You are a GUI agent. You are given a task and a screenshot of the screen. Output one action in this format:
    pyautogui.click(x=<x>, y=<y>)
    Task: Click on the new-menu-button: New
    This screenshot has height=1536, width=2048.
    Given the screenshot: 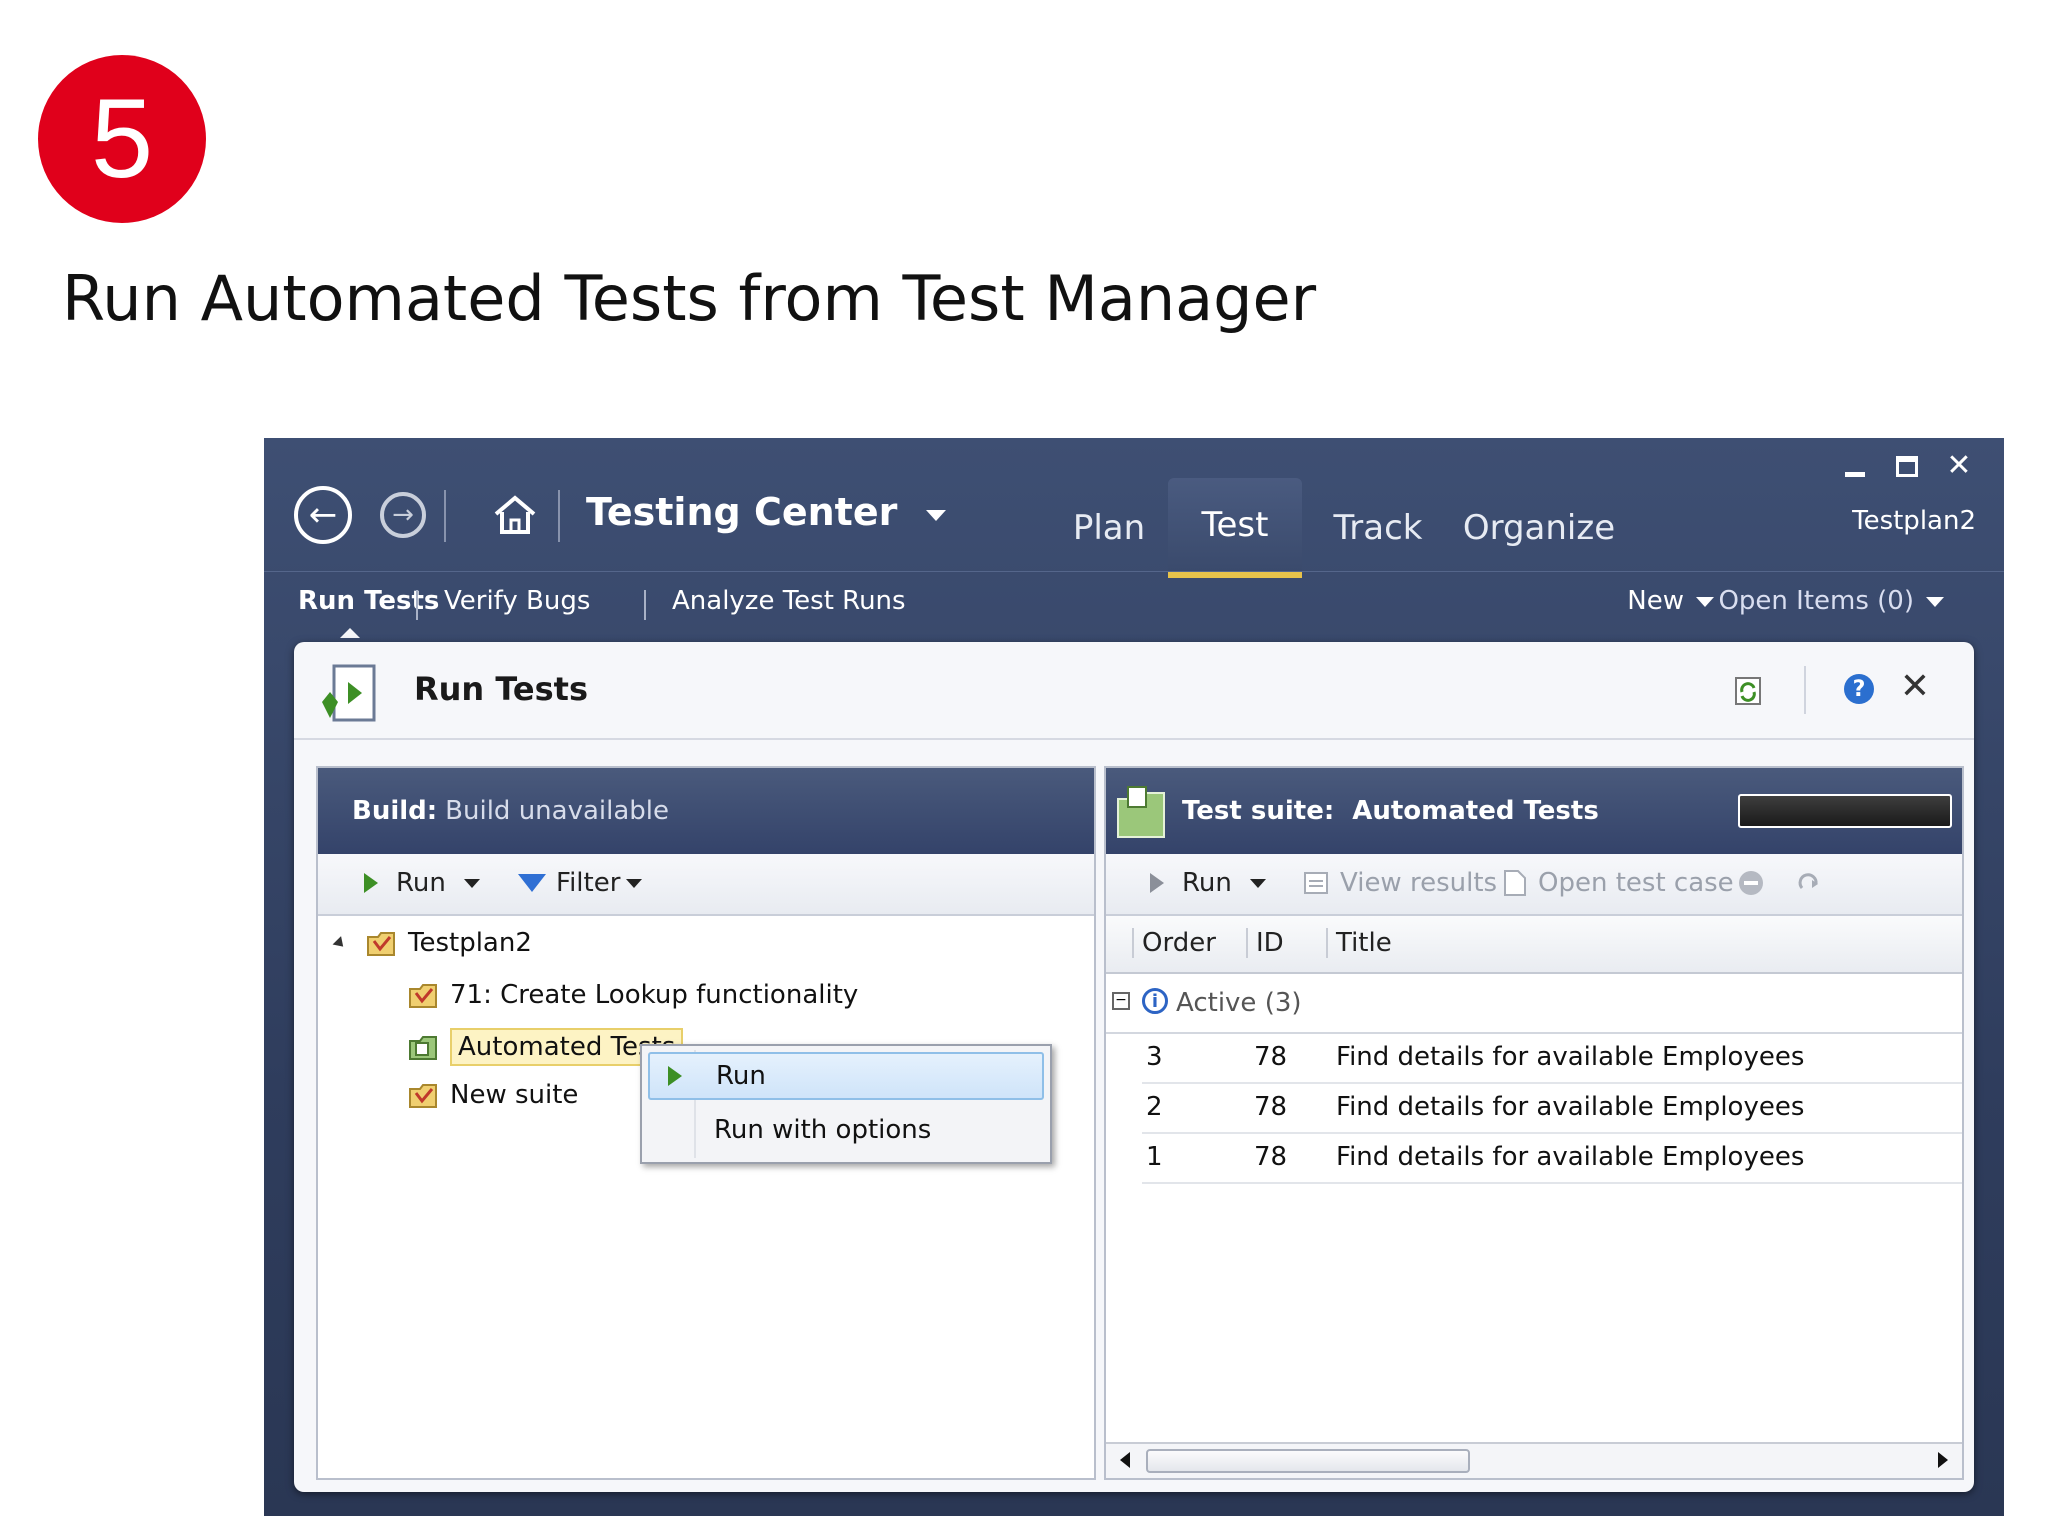 What is the action you would take?
    pyautogui.click(x=1670, y=601)
    